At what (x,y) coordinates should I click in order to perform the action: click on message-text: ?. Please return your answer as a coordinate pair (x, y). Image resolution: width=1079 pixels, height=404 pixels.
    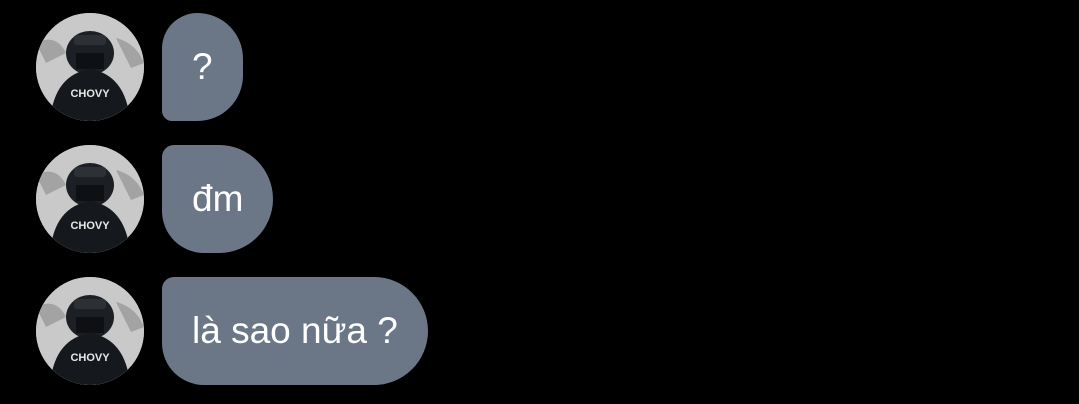
    Looking at the image, I should click on (202, 66).